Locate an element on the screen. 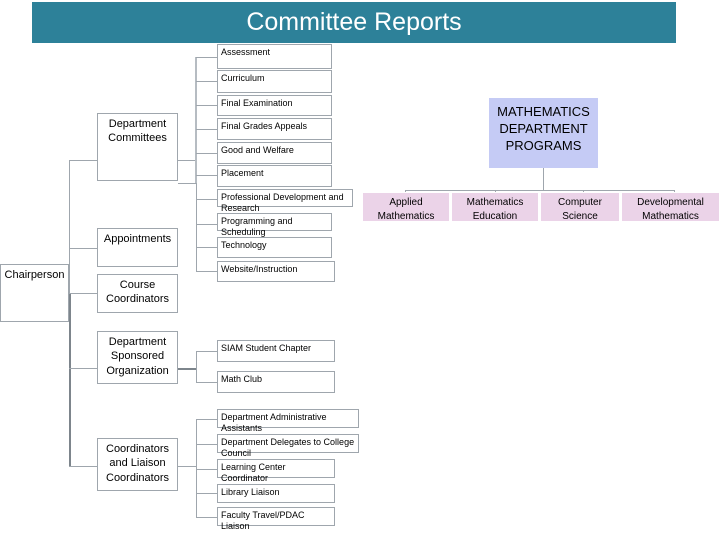 The image size is (720, 540). org-node-appointments: Appointments is located at coordinates (137, 247).